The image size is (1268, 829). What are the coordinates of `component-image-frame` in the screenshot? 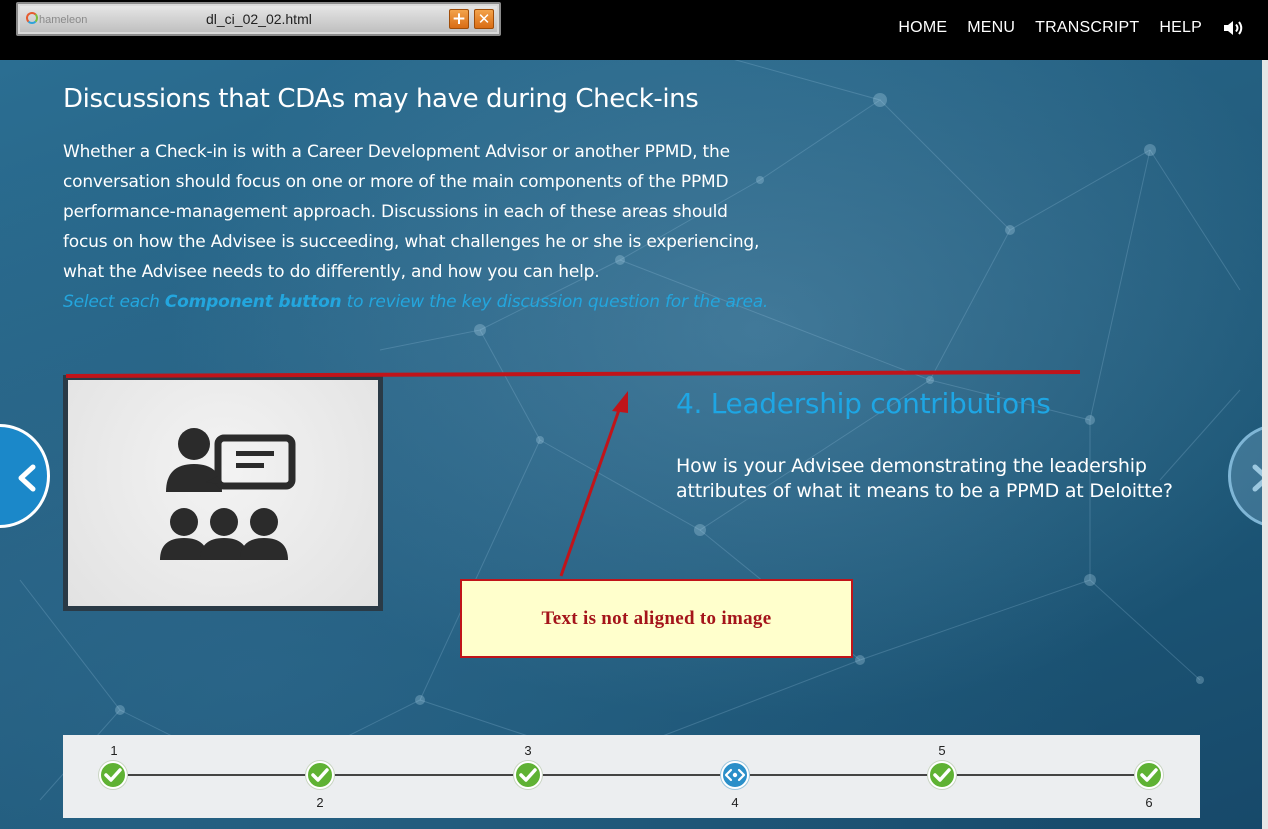 It's located at (223, 493).